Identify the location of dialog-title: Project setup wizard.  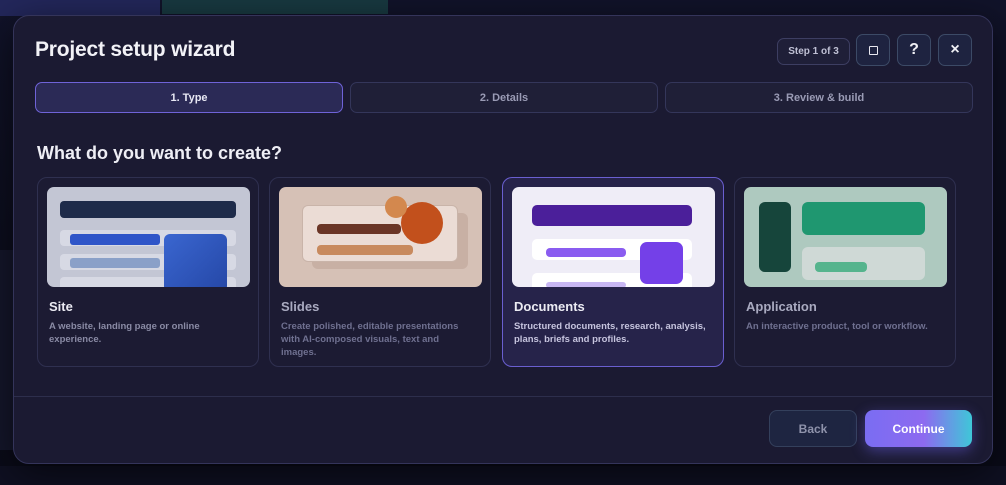
(135, 49).